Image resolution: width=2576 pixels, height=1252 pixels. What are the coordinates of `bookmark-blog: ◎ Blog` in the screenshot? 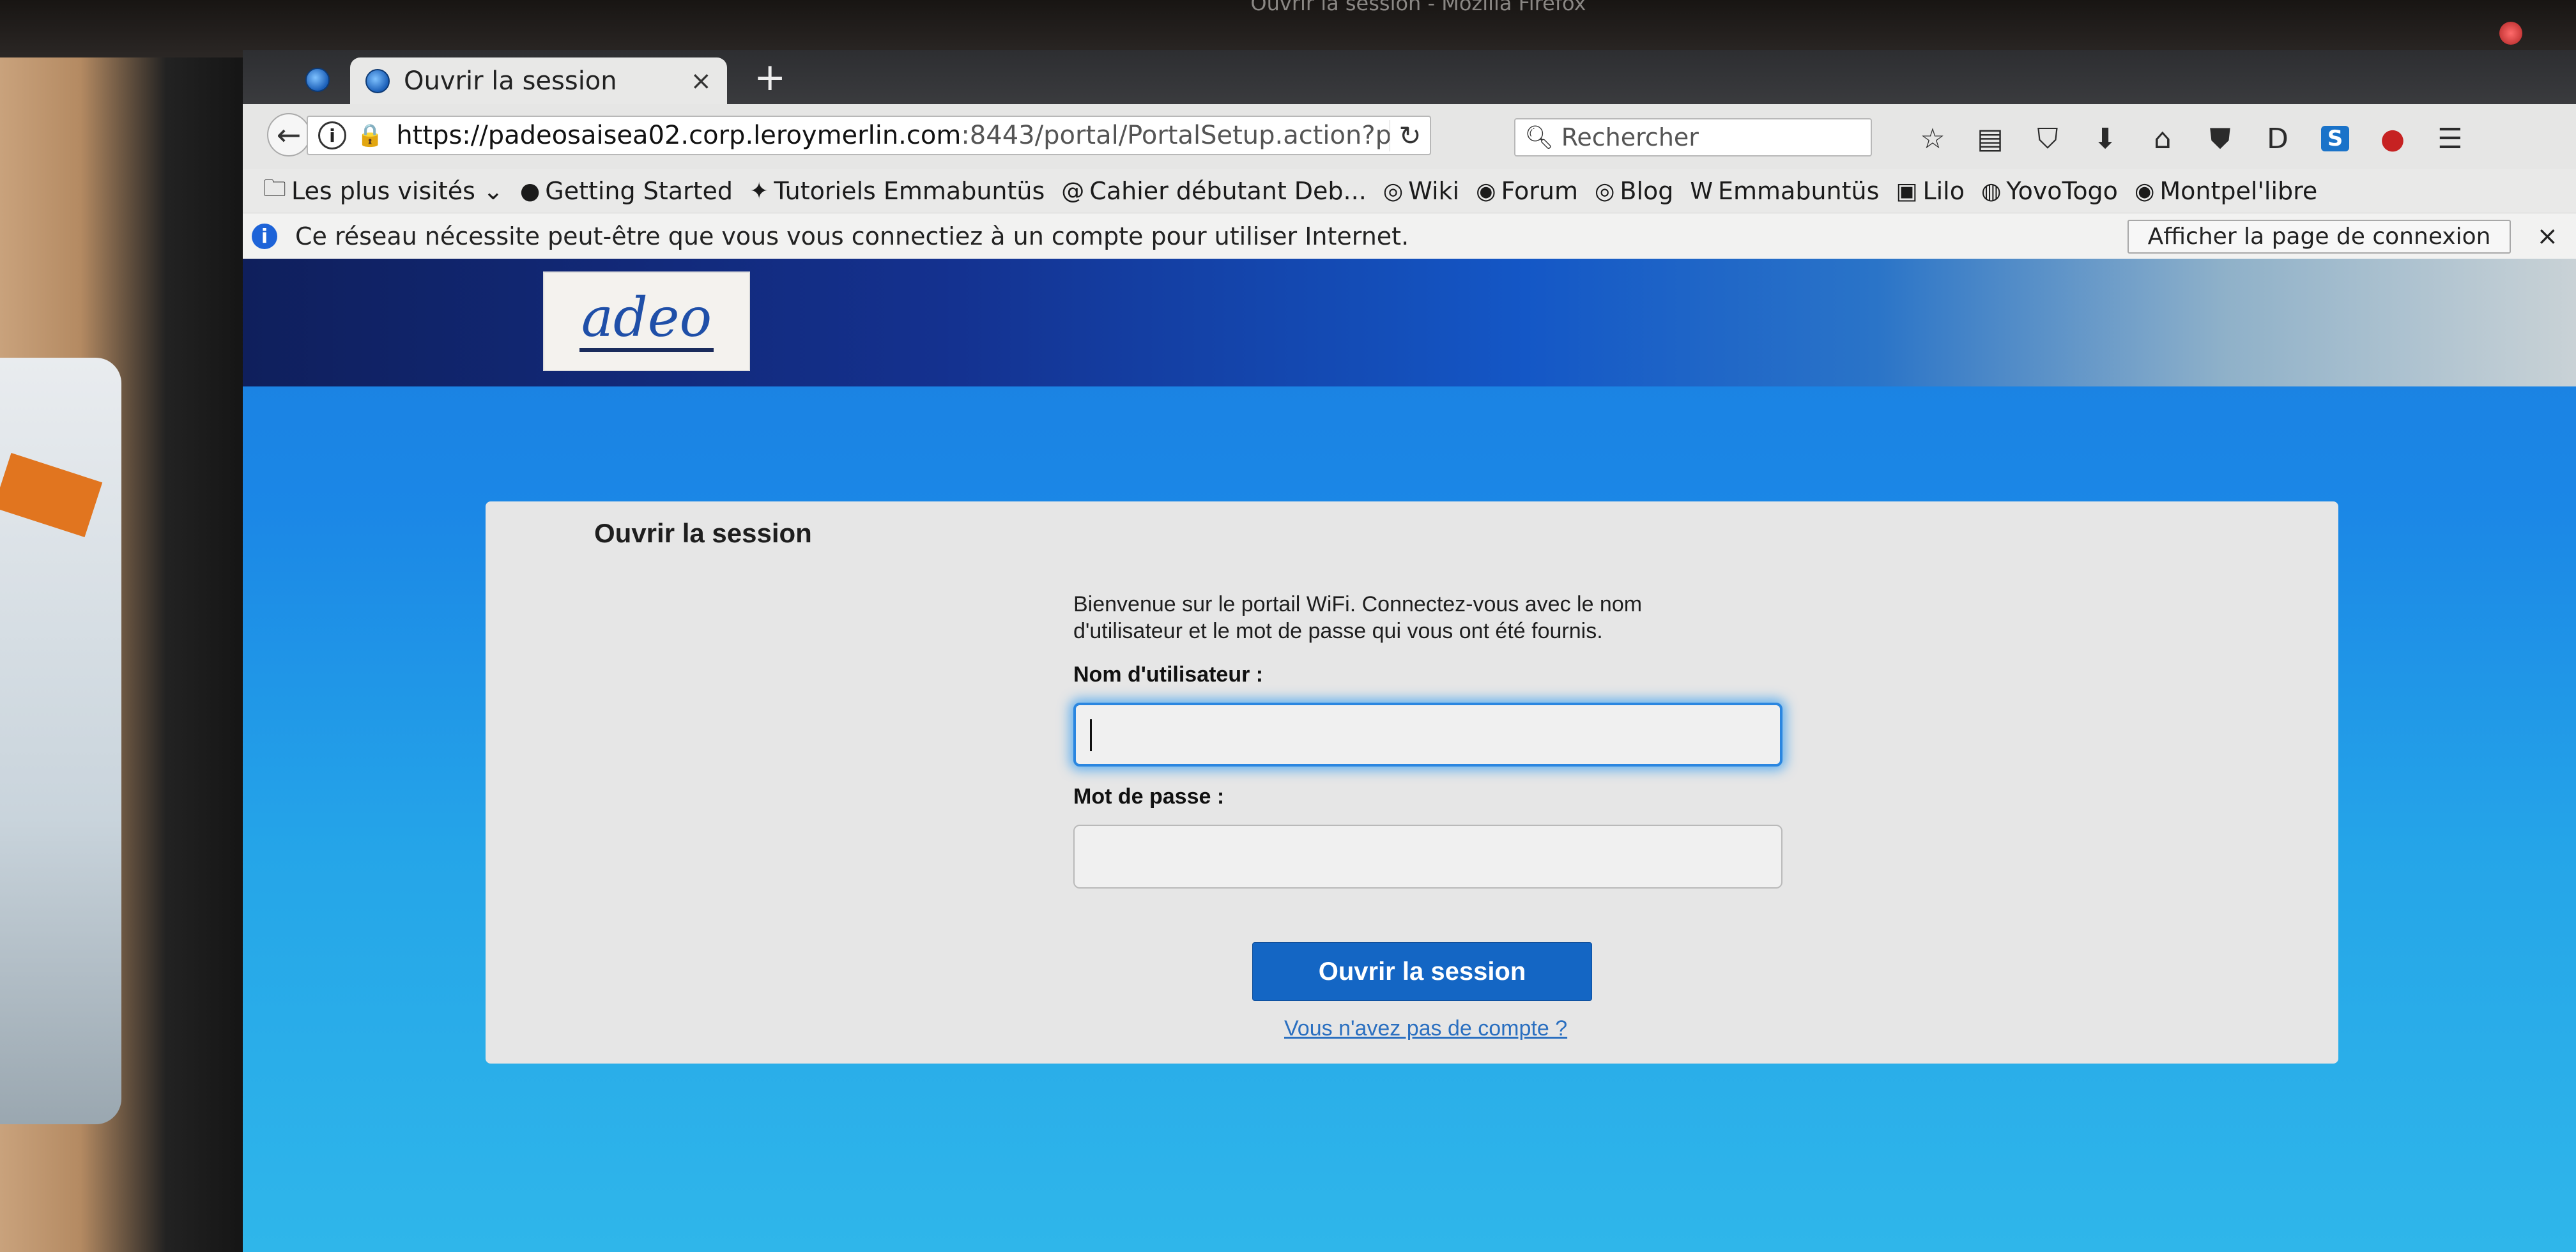 It's located at (1634, 191).